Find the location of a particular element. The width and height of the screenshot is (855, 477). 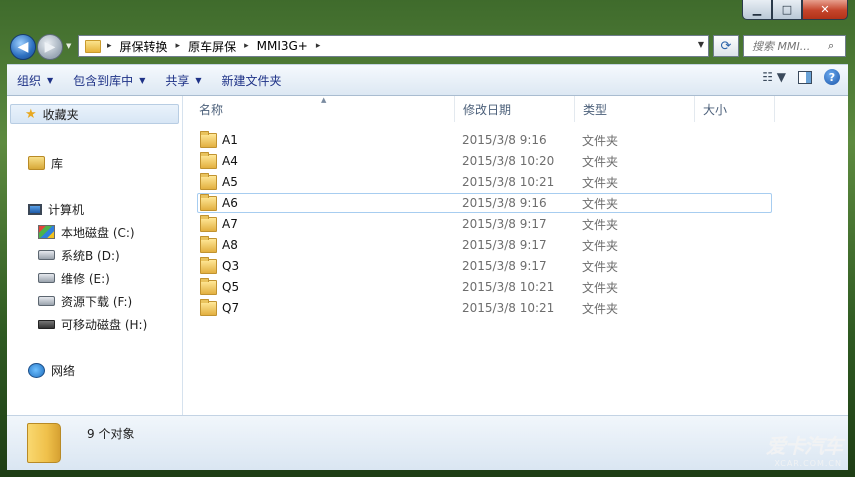

breadcrumb-item: 原车屏保 is located at coordinates (212, 46).